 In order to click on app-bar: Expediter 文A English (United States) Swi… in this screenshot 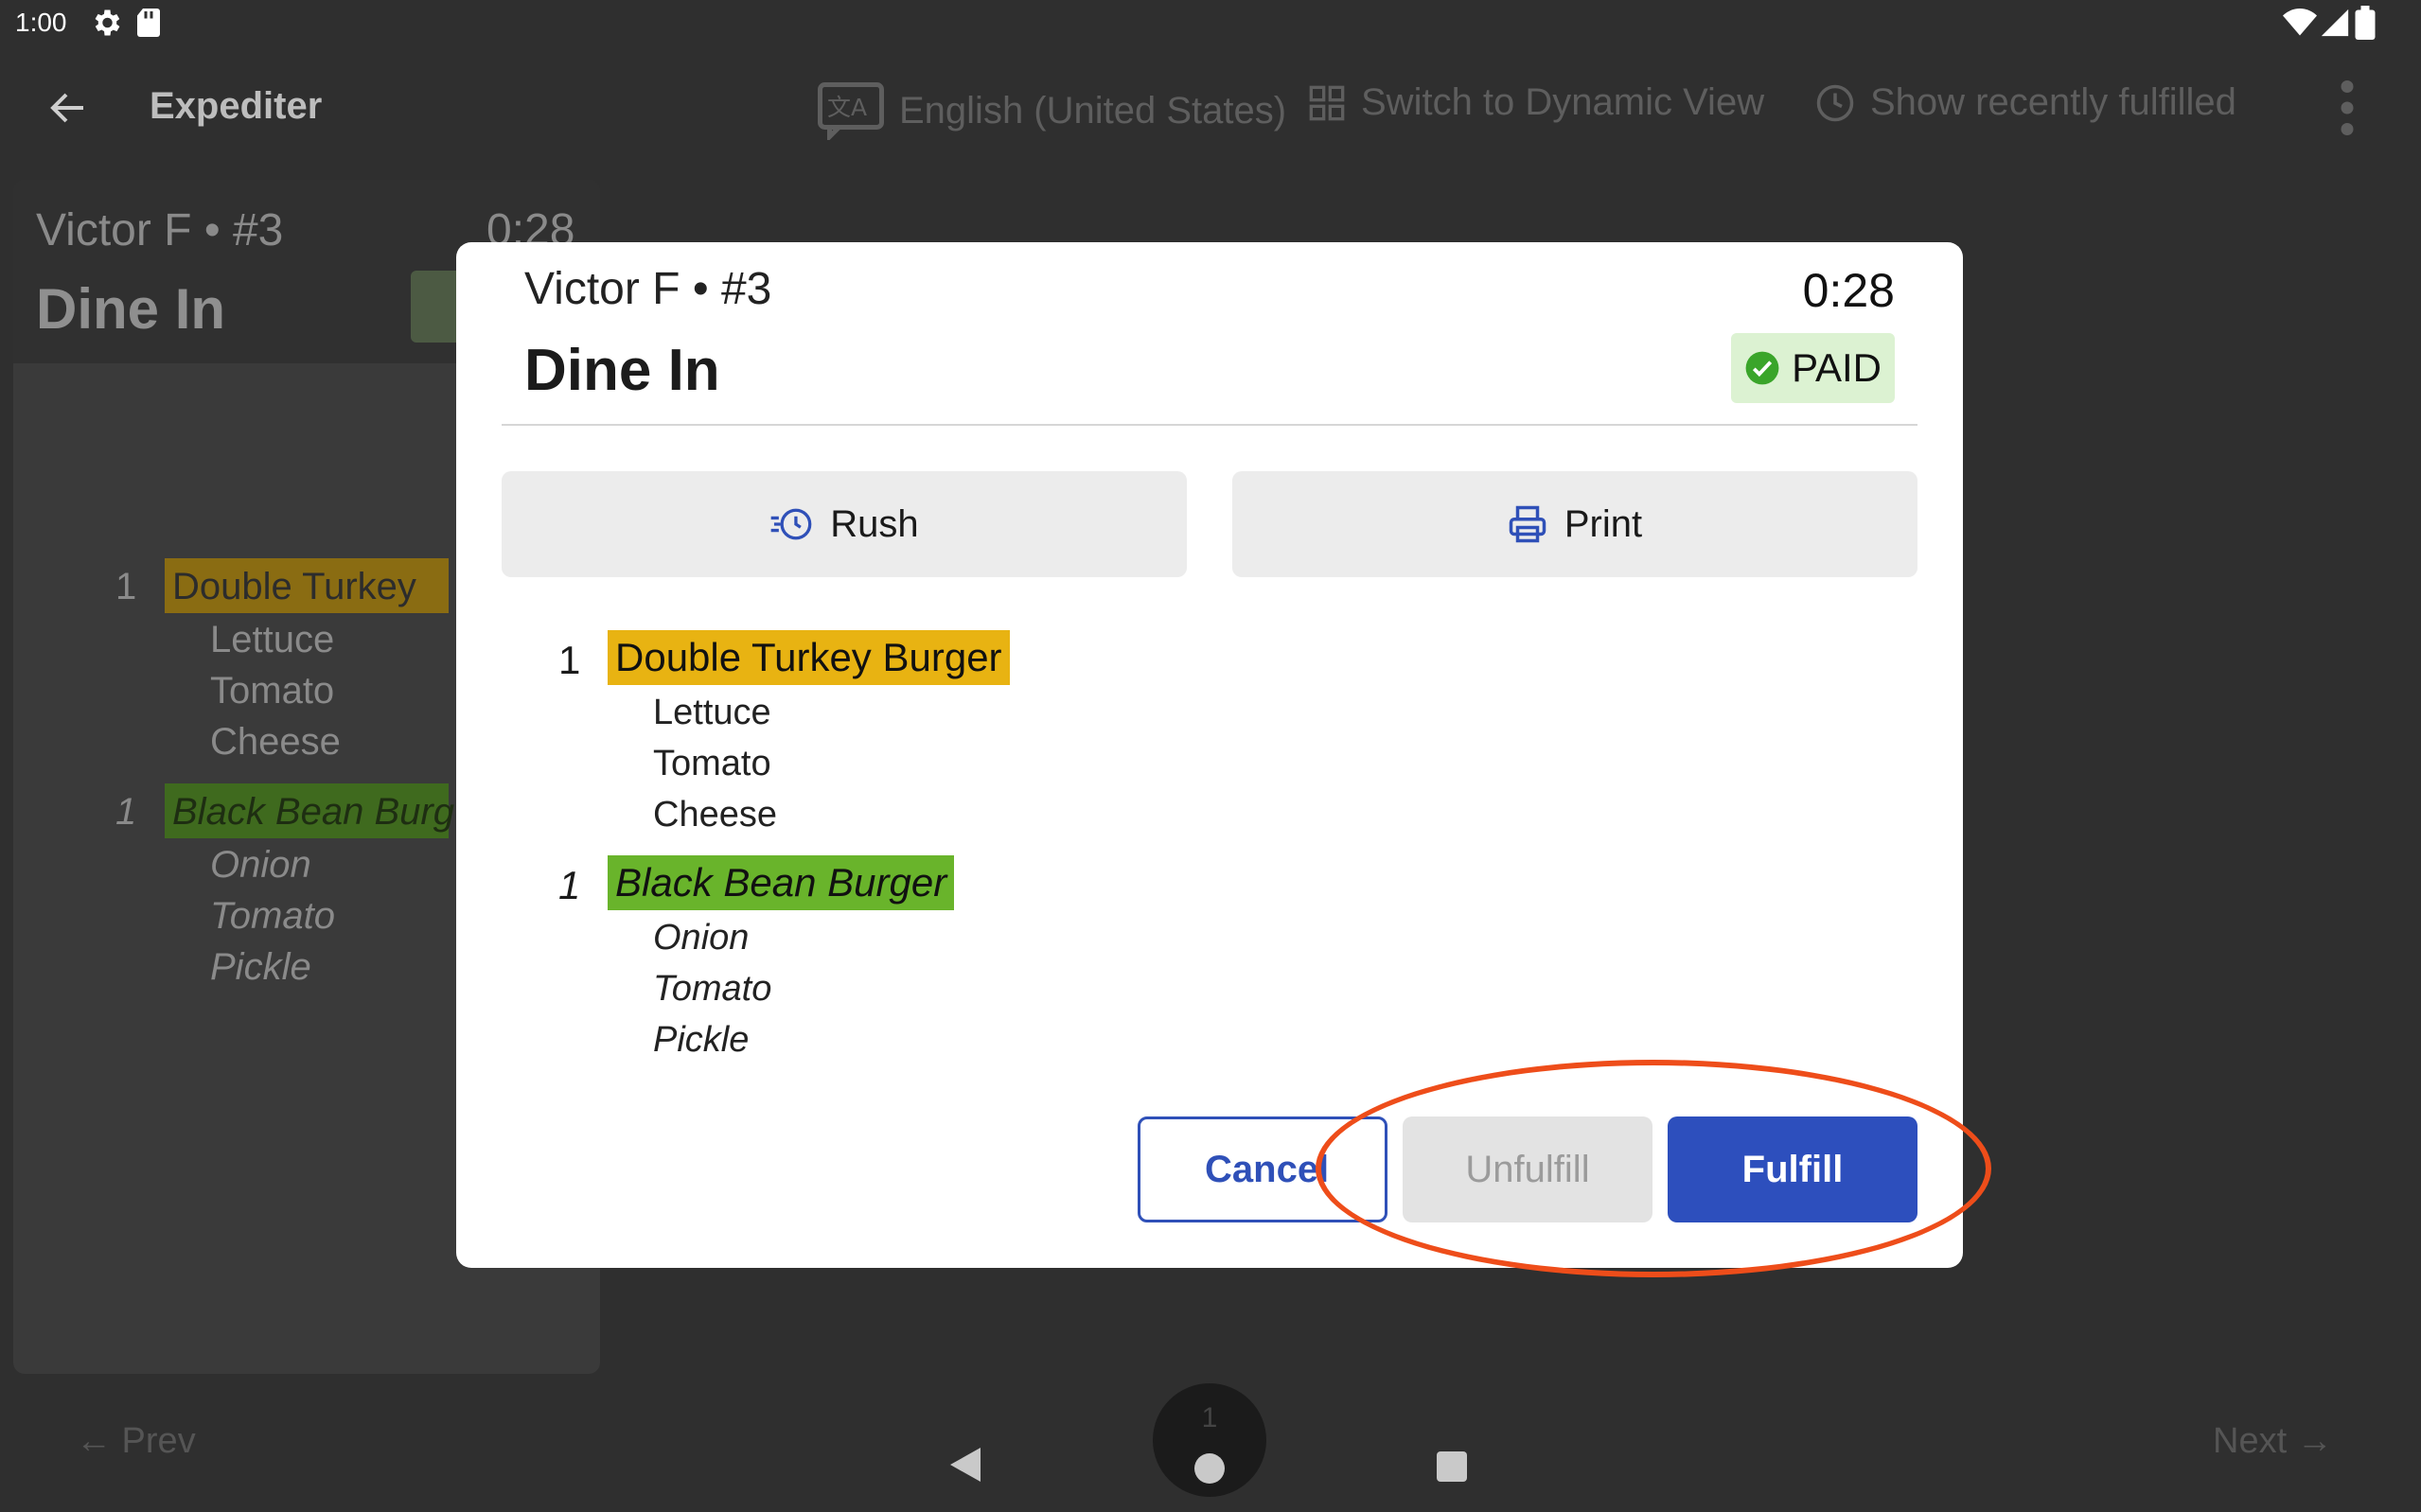, I will do `click(1210, 108)`.